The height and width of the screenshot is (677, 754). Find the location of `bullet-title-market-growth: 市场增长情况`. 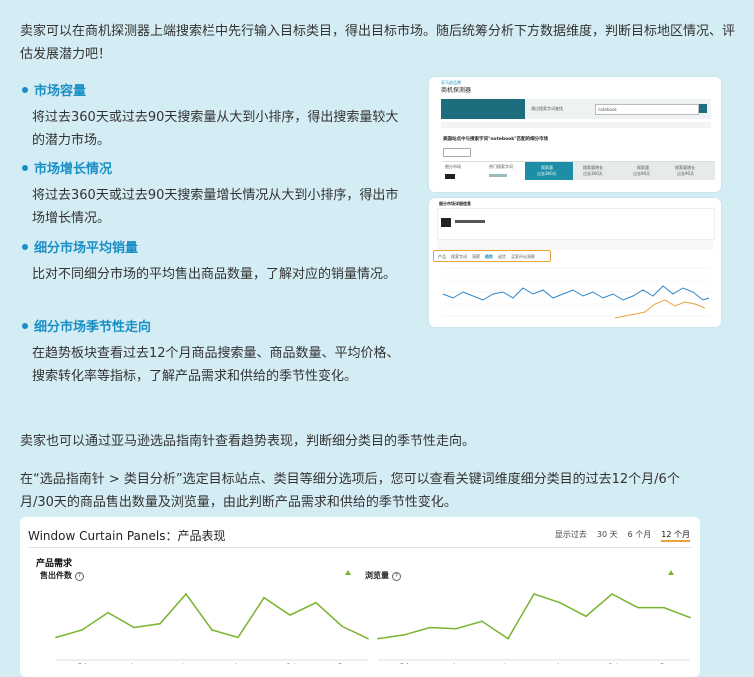

bullet-title-market-growth: 市场增长情况 is located at coordinates (67, 167).